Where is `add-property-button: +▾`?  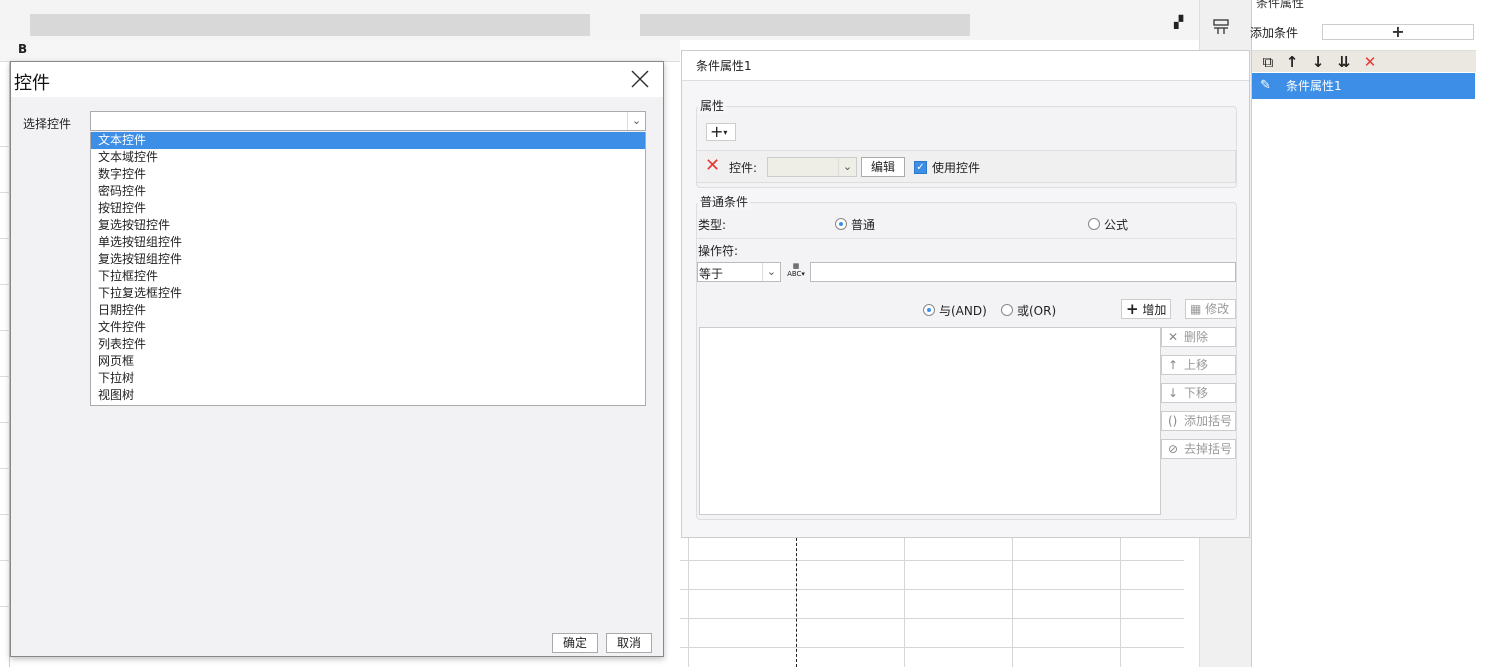 add-property-button: +▾ is located at coordinates (721, 132).